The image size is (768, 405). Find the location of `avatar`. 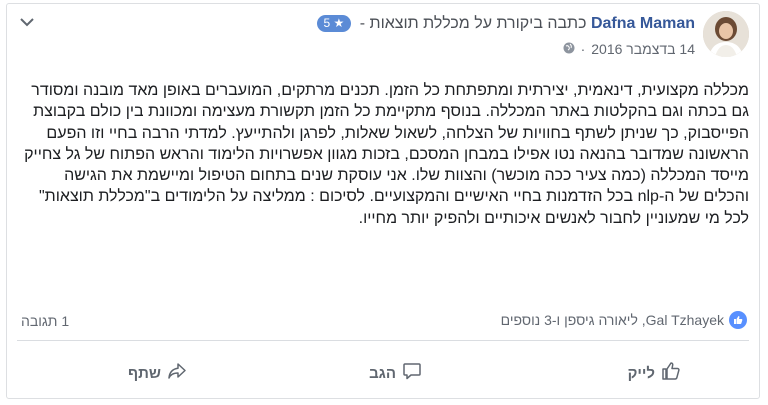

avatar is located at coordinates (726, 34).